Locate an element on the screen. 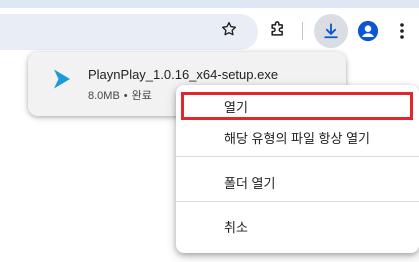 The width and height of the screenshot is (419, 262). highlight-box is located at coordinates (297, 106).